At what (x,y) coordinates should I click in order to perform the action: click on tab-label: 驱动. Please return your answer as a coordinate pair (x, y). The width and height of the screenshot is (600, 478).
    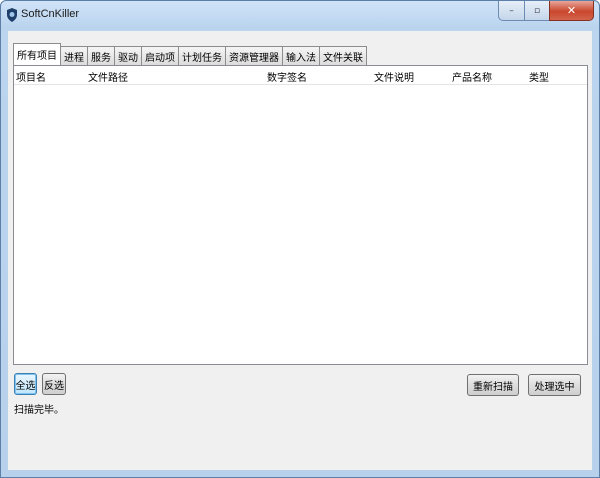
    Looking at the image, I should click on (128, 58).